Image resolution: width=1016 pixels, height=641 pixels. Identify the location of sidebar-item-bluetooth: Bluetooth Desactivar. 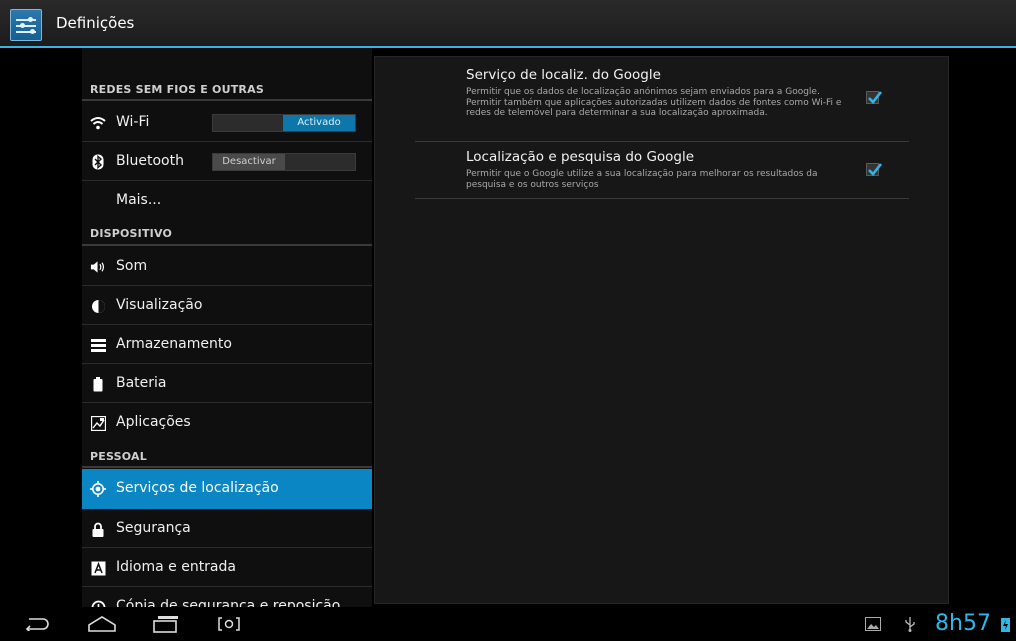
(227, 162).